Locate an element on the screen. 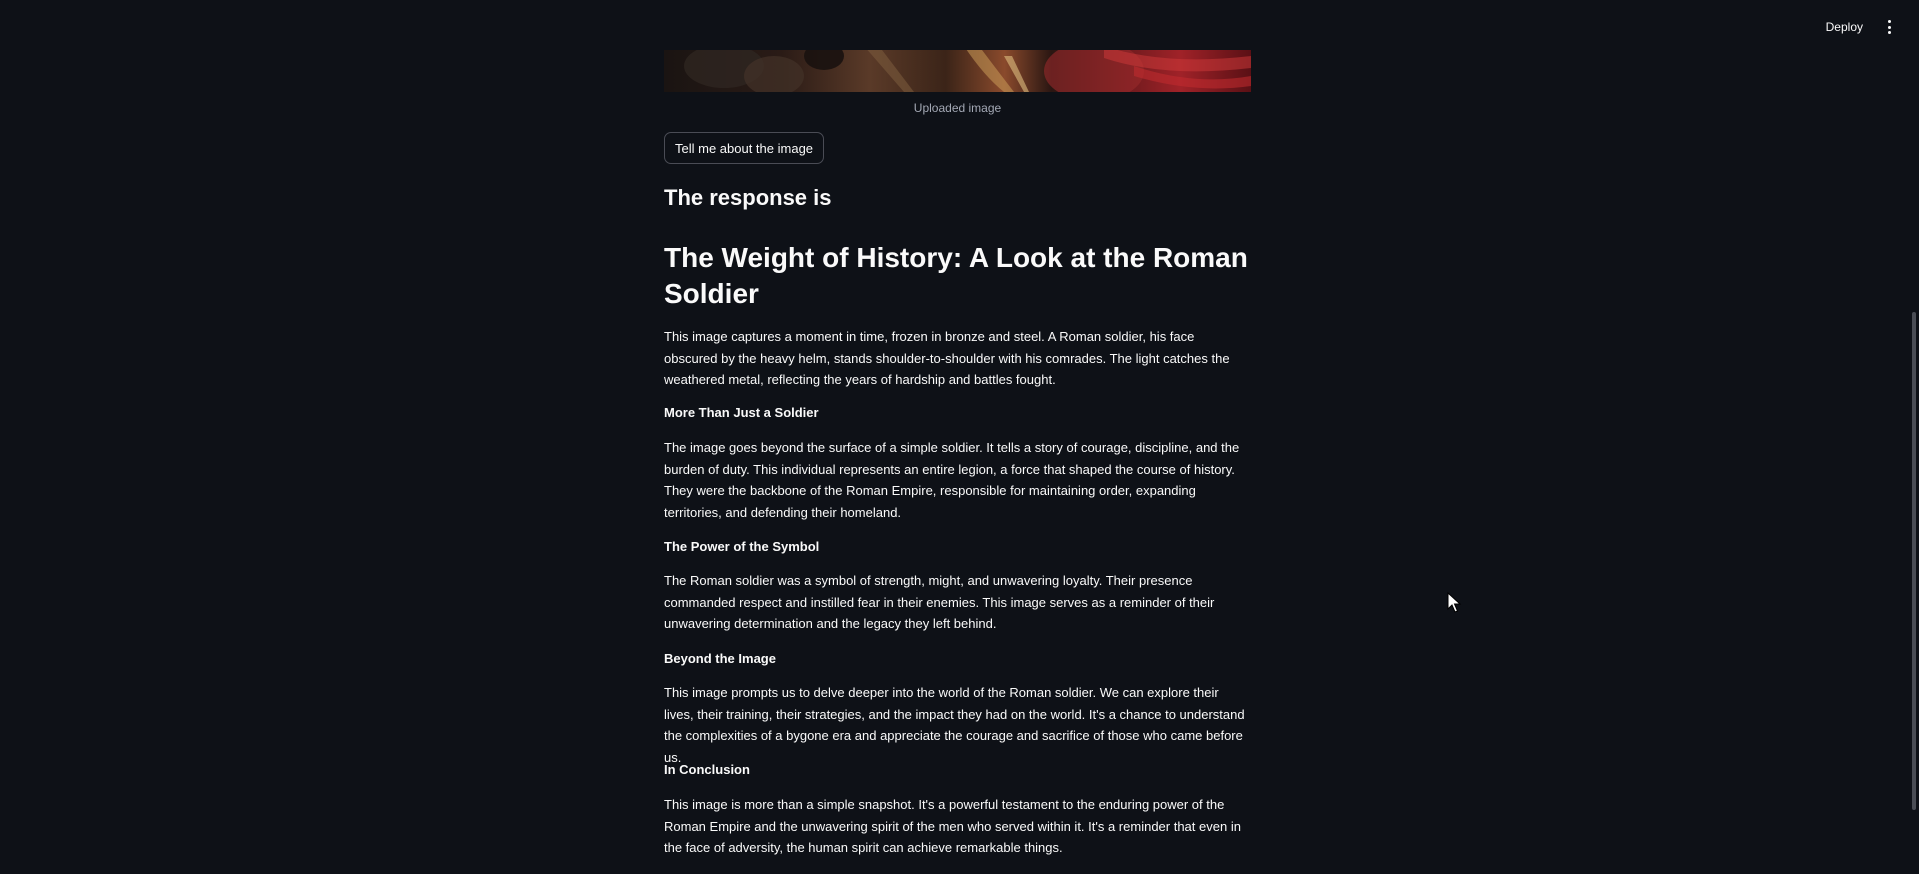 Image resolution: width=1919 pixels, height=874 pixels. scrollbar-thumb is located at coordinates (1914, 561).